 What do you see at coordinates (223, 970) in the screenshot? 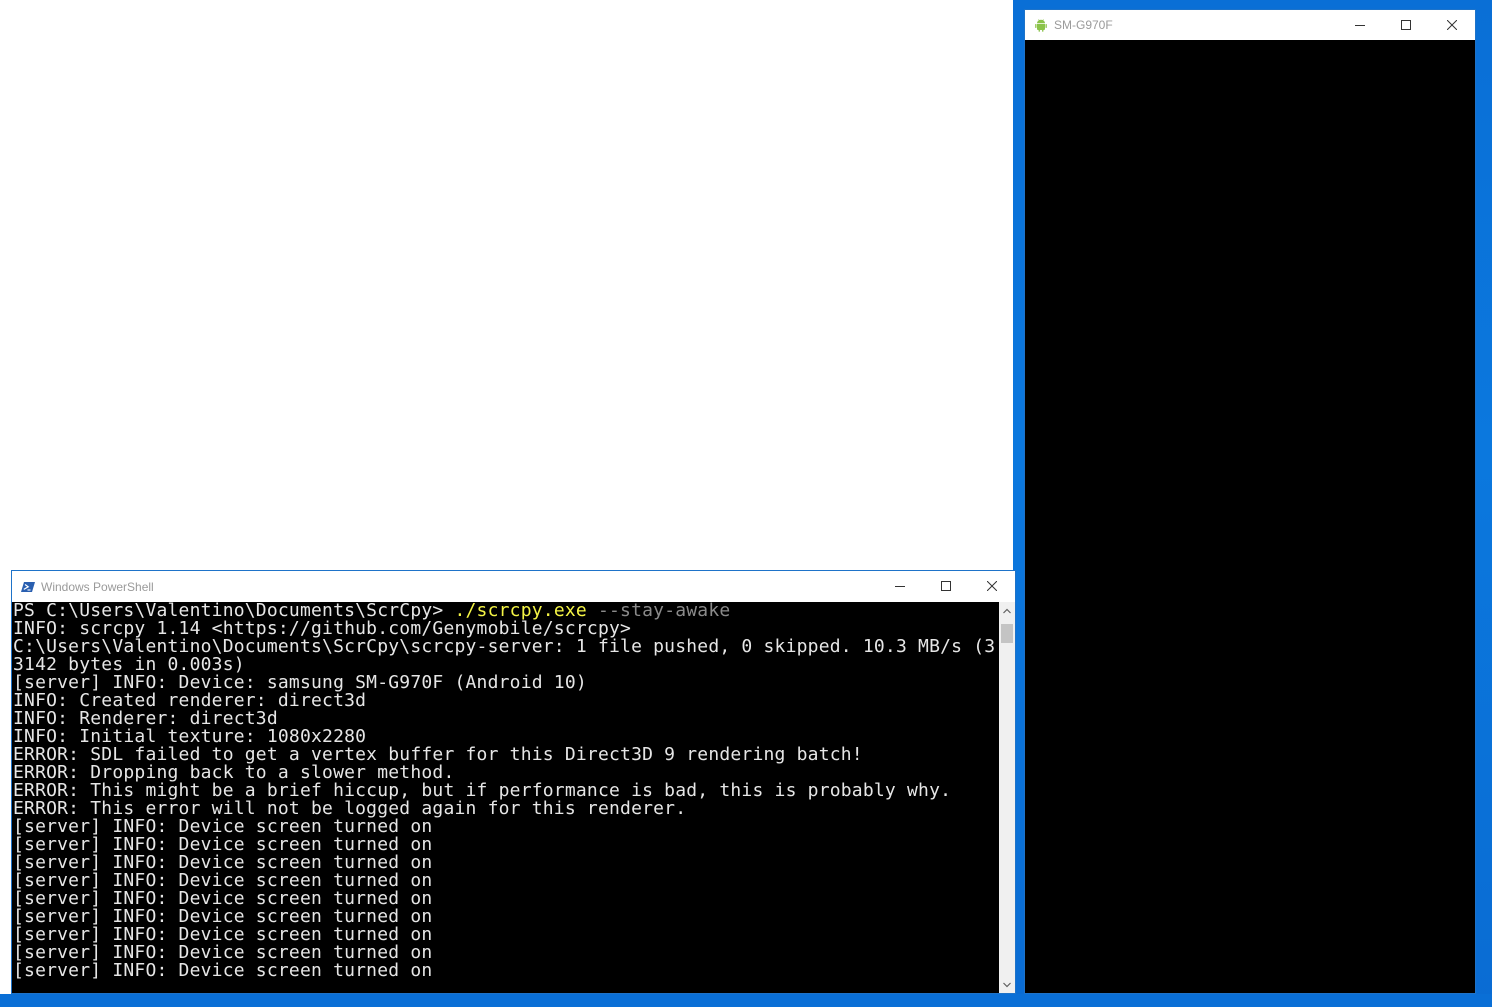
I see `console-line: [server] INFO: Device screen turned on` at bounding box center [223, 970].